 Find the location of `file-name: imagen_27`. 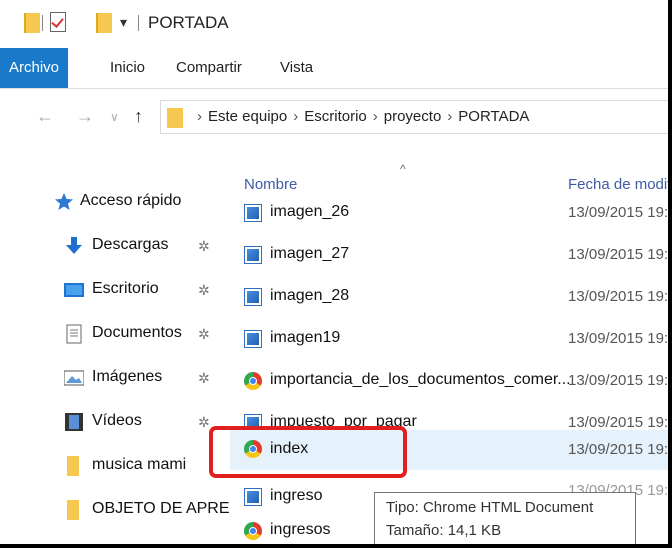

file-name: imagen_27 is located at coordinates (310, 253).